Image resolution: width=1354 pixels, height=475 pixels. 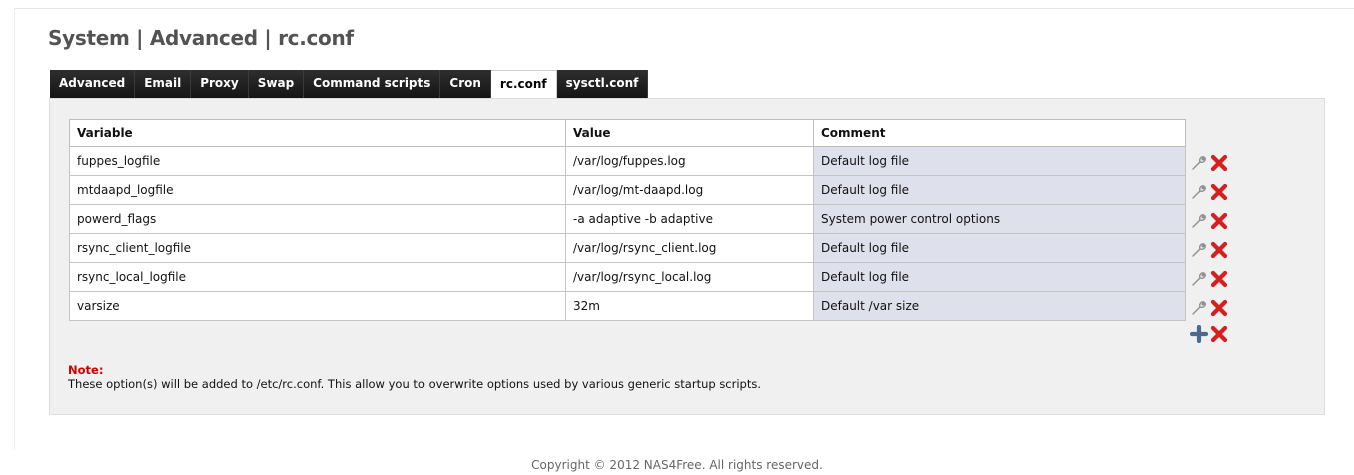 What do you see at coordinates (689, 161) in the screenshot?
I see `cell-value: /var/log/fuppes.log` at bounding box center [689, 161].